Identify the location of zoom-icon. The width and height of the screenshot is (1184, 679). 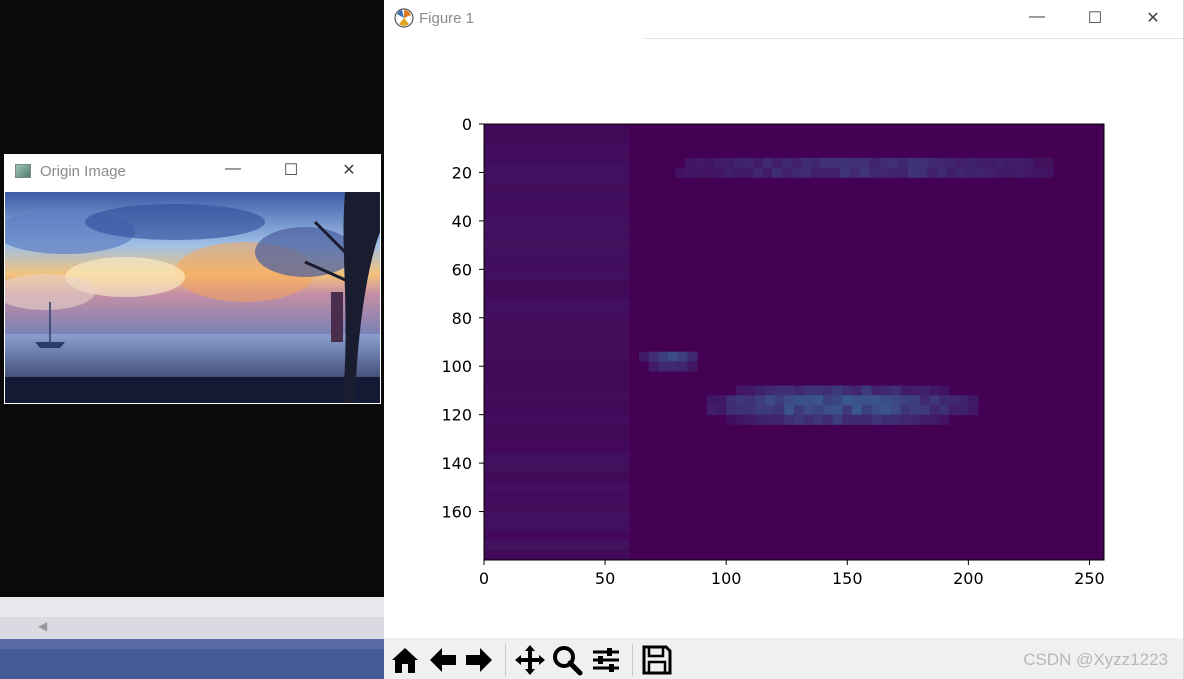
(567, 660).